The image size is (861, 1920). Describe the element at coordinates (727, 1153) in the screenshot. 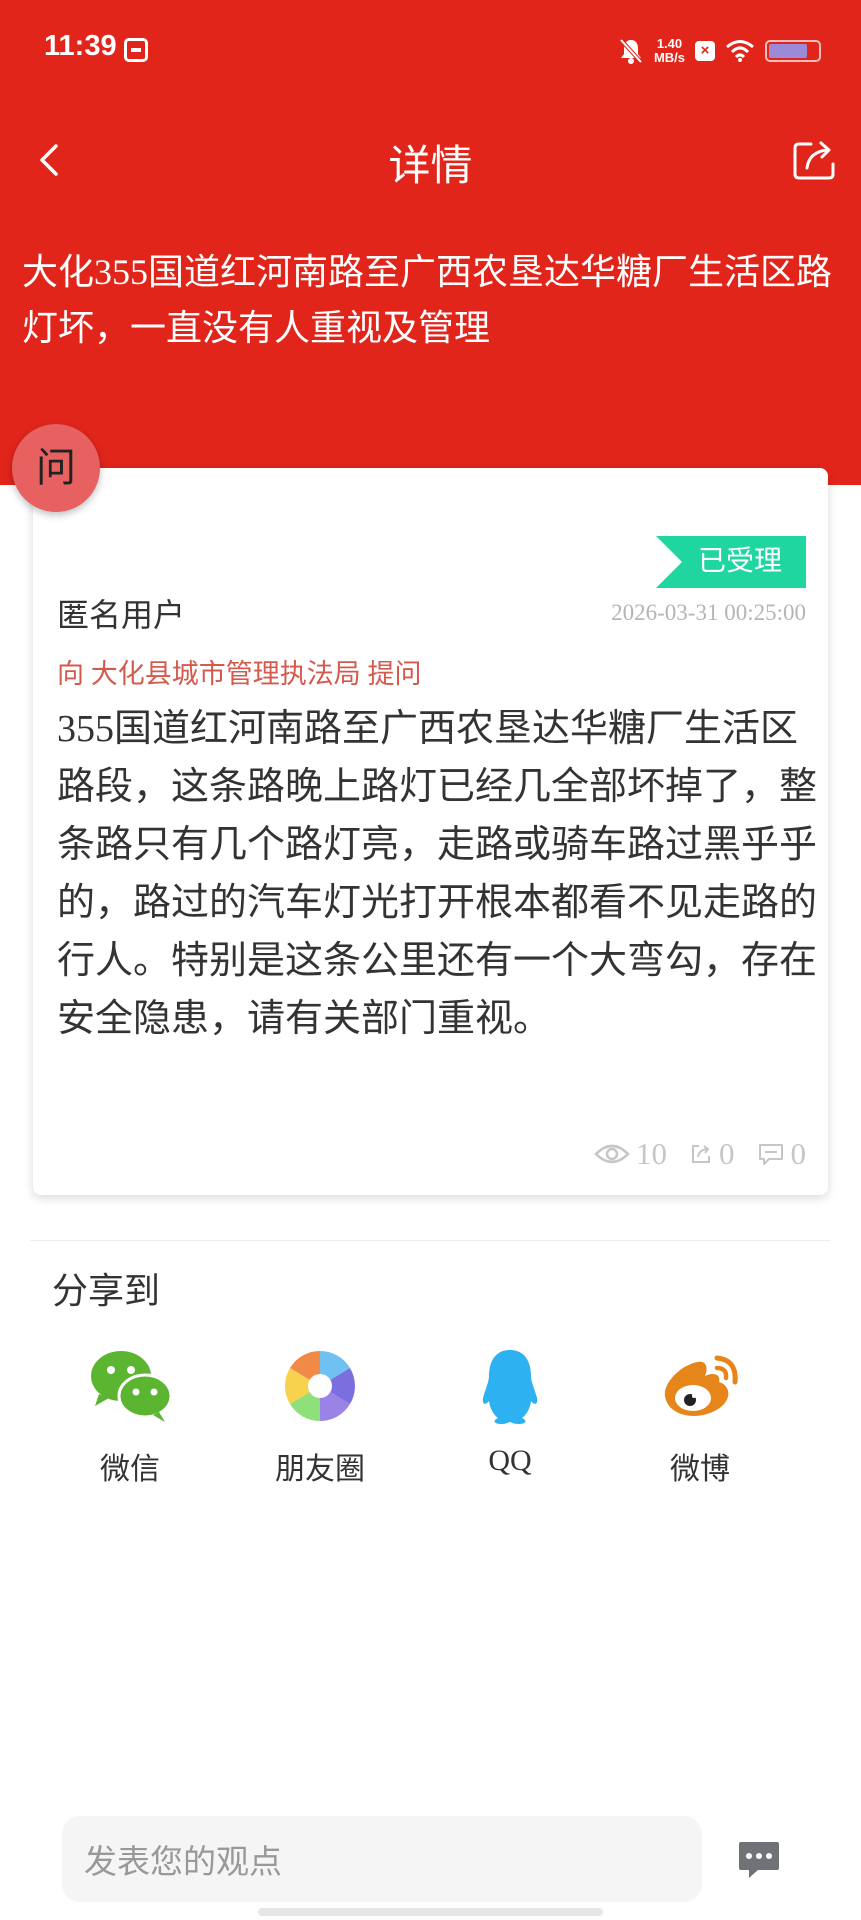

I see `shares-count: 0` at that location.